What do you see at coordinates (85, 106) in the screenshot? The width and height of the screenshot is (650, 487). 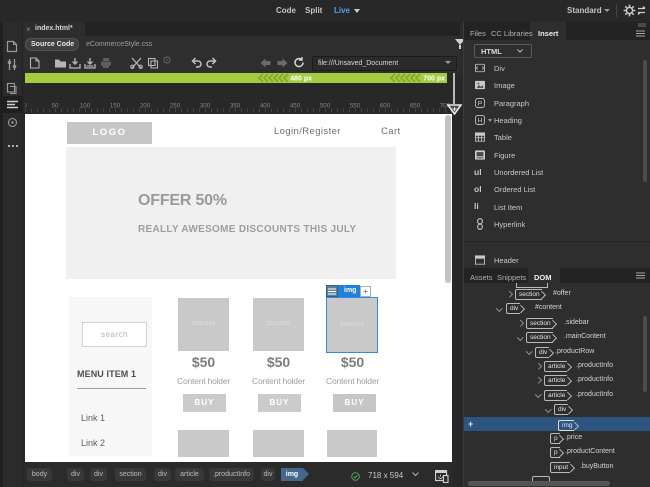 I see `svg-text: 100` at bounding box center [85, 106].